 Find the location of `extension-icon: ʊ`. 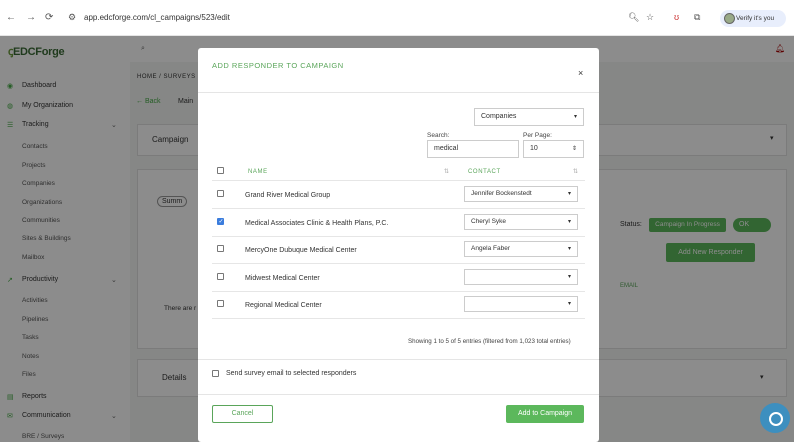

extension-icon: ʊ is located at coordinates (676, 17).